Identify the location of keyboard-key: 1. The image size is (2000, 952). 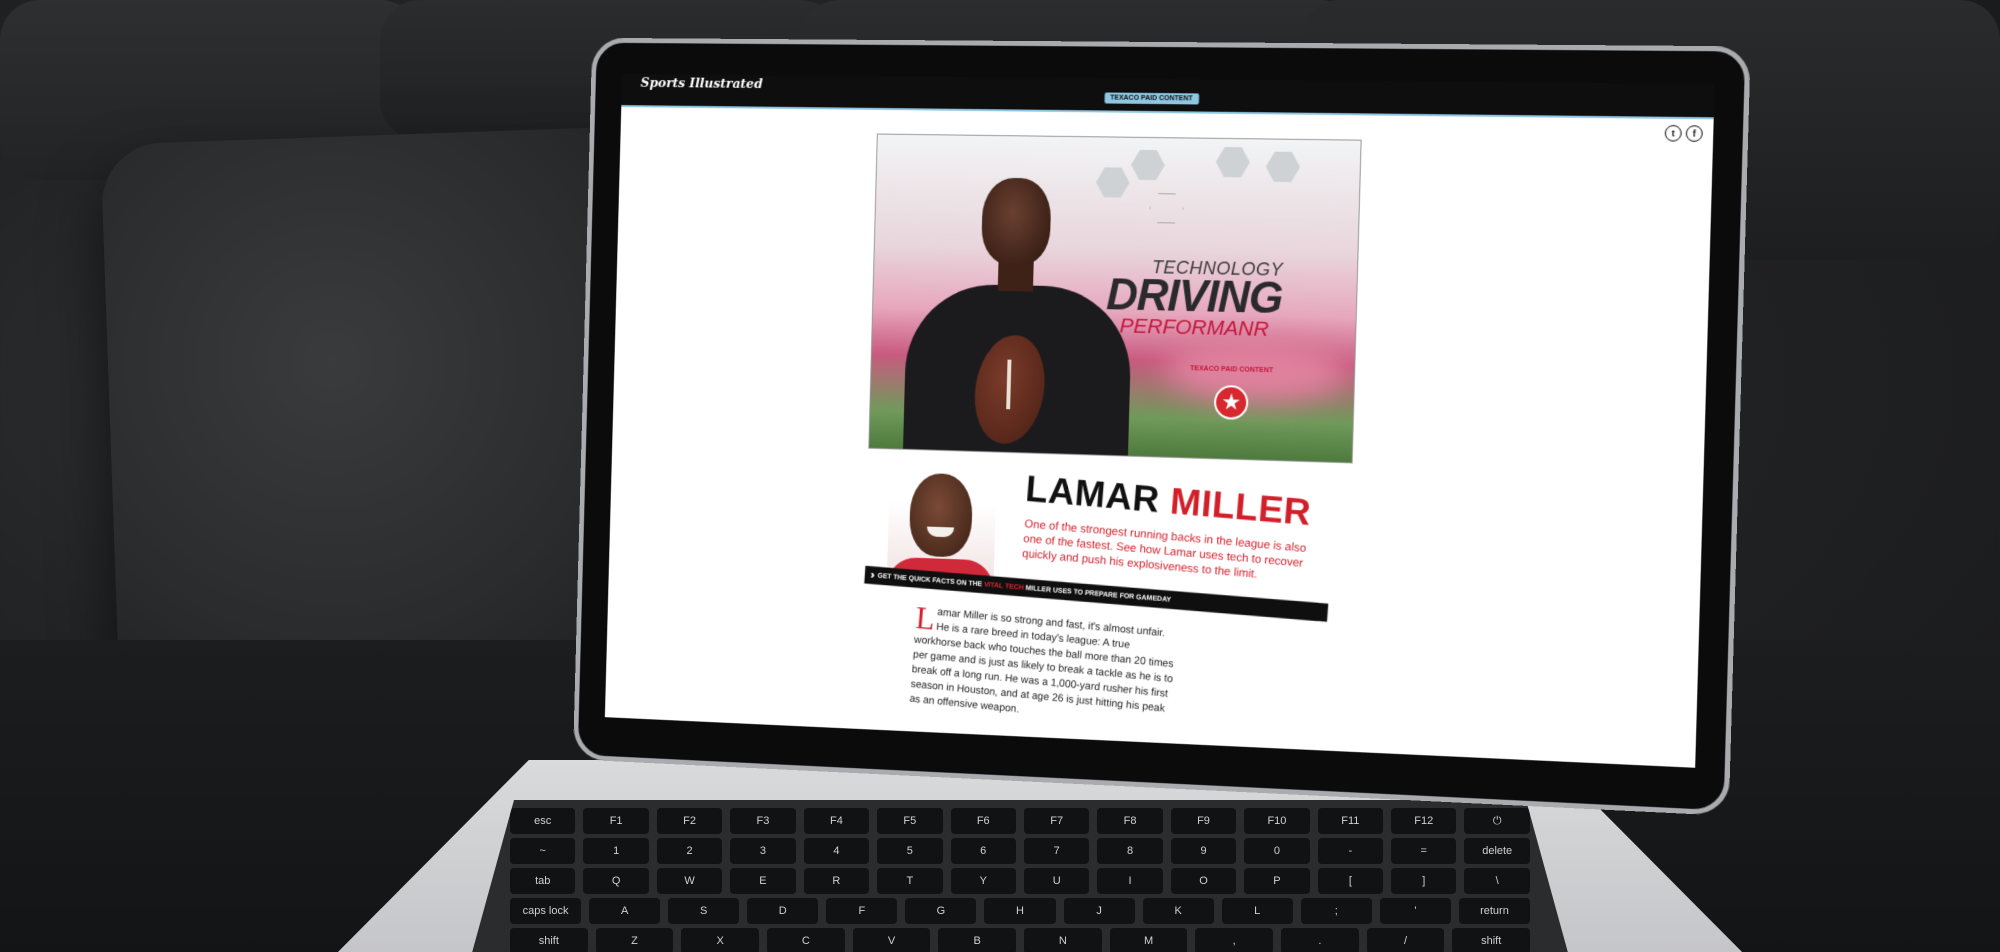
(615, 851).